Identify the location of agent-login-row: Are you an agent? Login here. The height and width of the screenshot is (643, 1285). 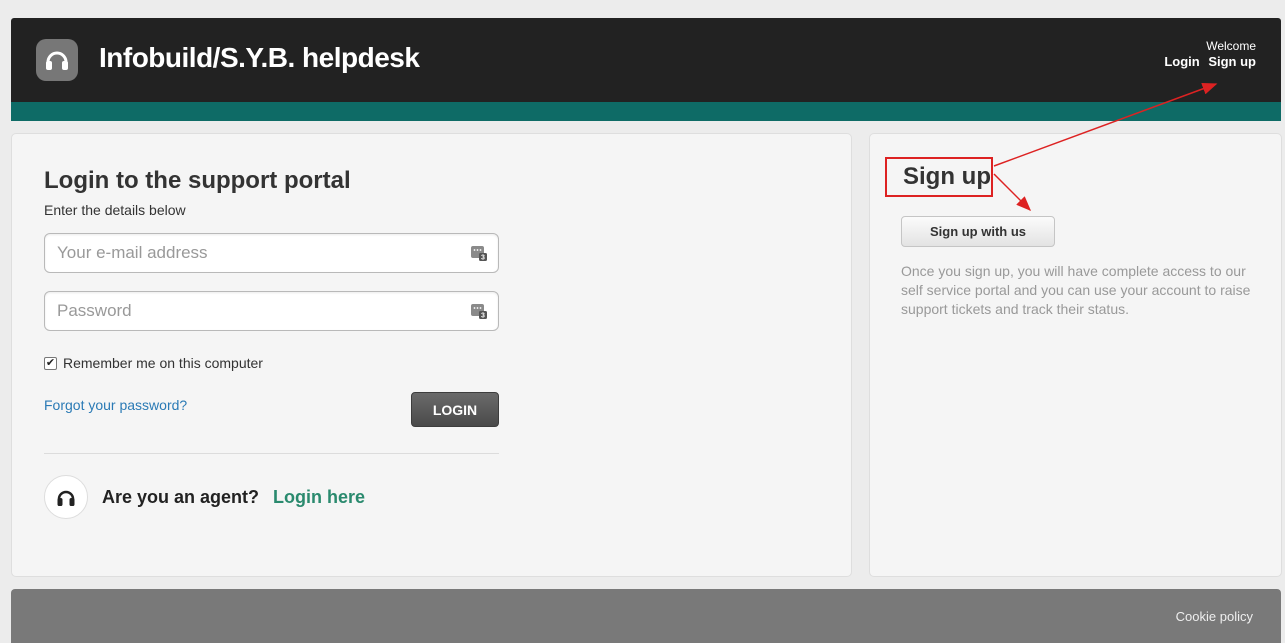
(204, 497).